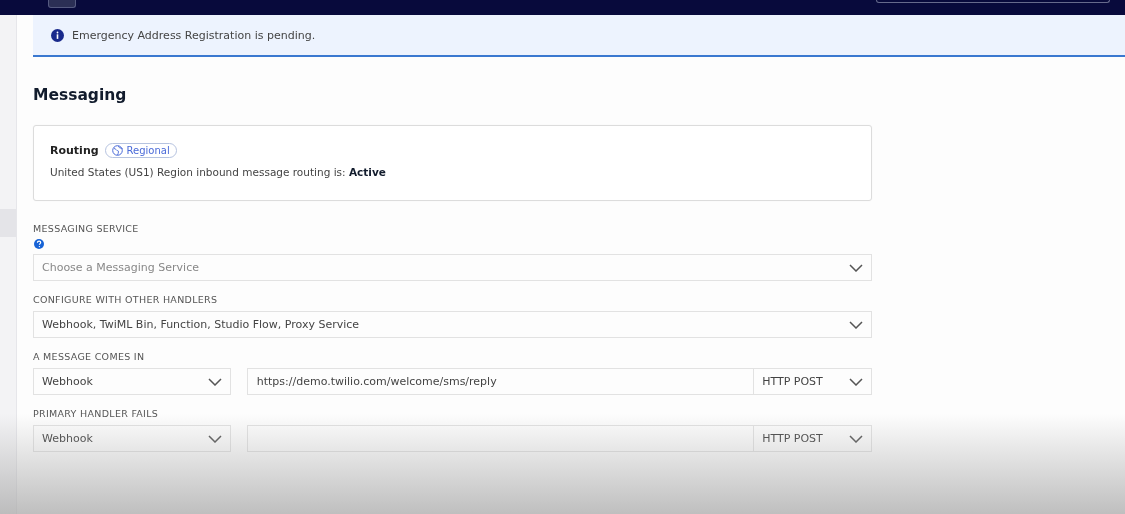 The image size is (1125, 514). What do you see at coordinates (126, 300) in the screenshot?
I see `field-label: CONFIGURE WITH OTHER HANDLERS` at bounding box center [126, 300].